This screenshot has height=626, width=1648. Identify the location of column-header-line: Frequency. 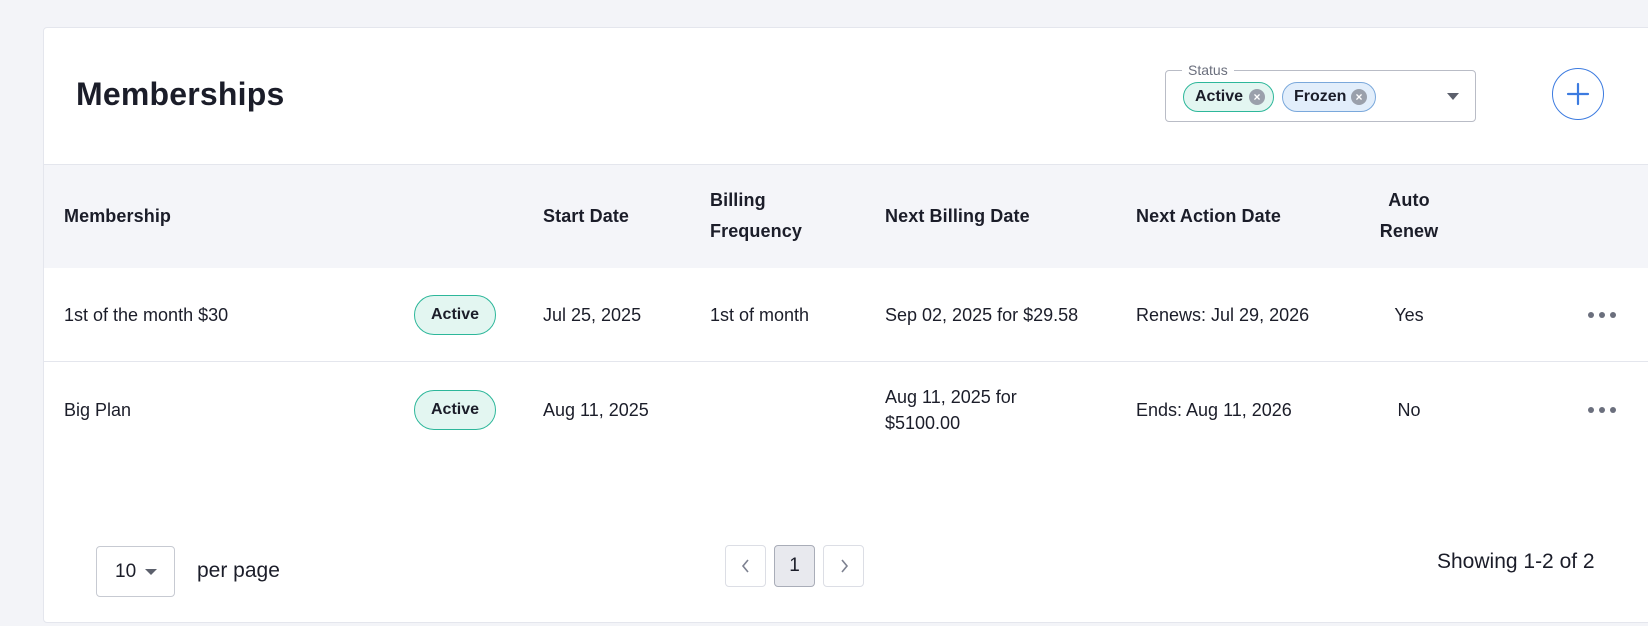
(756, 231).